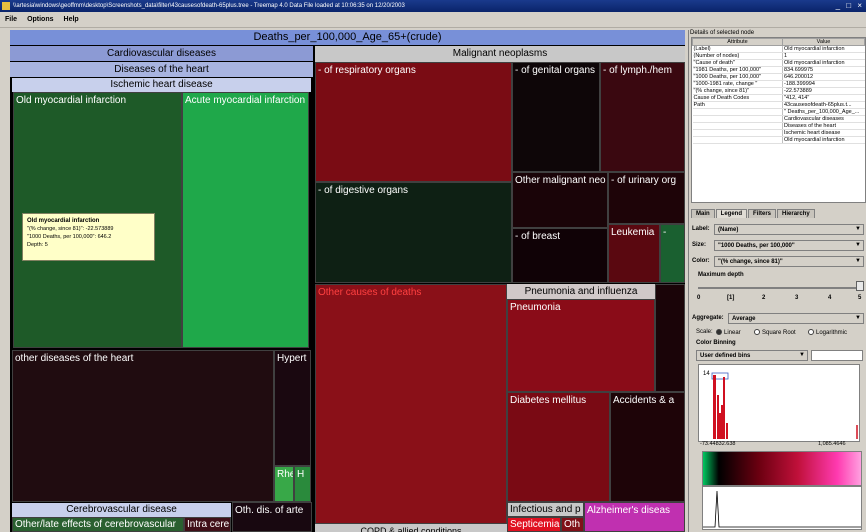  What do you see at coordinates (731, 213) in the screenshot?
I see `tab-legend: Legend` at bounding box center [731, 213].